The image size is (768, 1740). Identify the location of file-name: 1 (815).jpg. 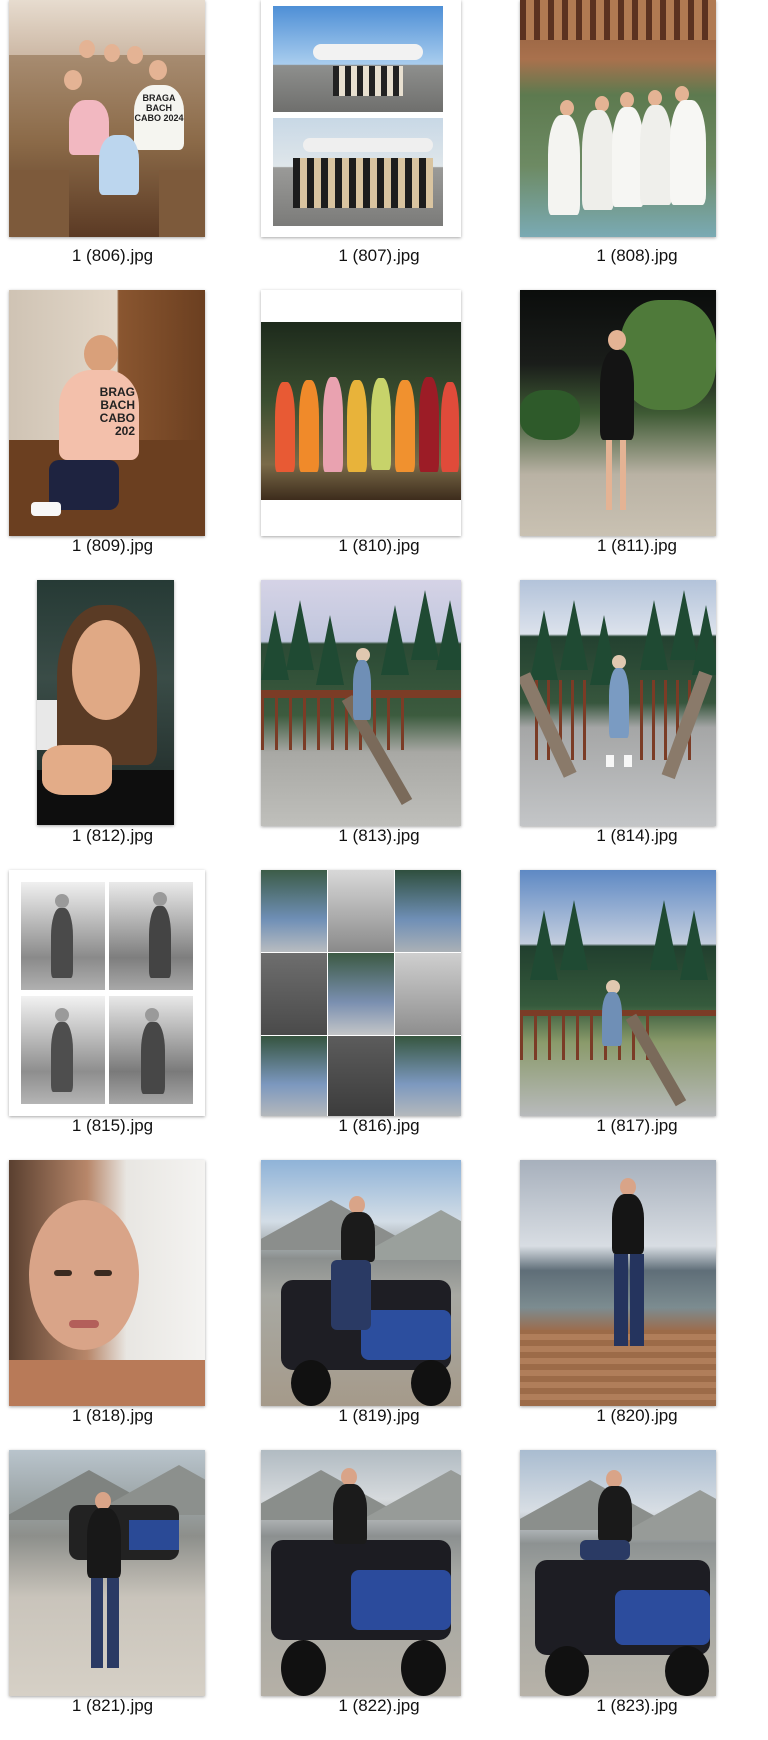
(112, 1126).